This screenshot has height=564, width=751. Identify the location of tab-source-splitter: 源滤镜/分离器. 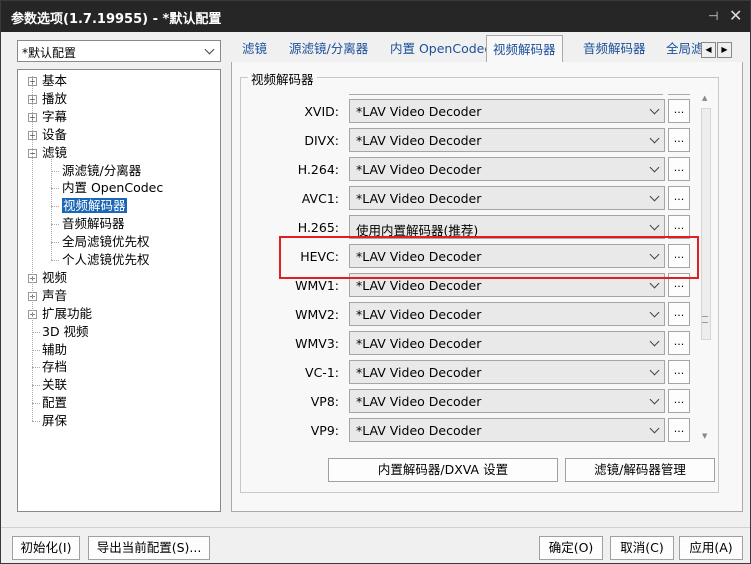
(328, 49).